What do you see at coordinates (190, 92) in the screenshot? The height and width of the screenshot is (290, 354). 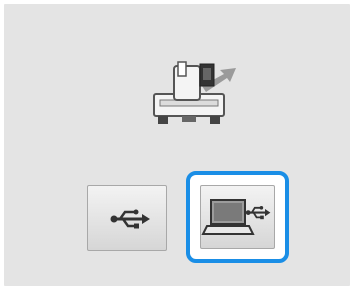 I see `embroidery-machine-icon` at bounding box center [190, 92].